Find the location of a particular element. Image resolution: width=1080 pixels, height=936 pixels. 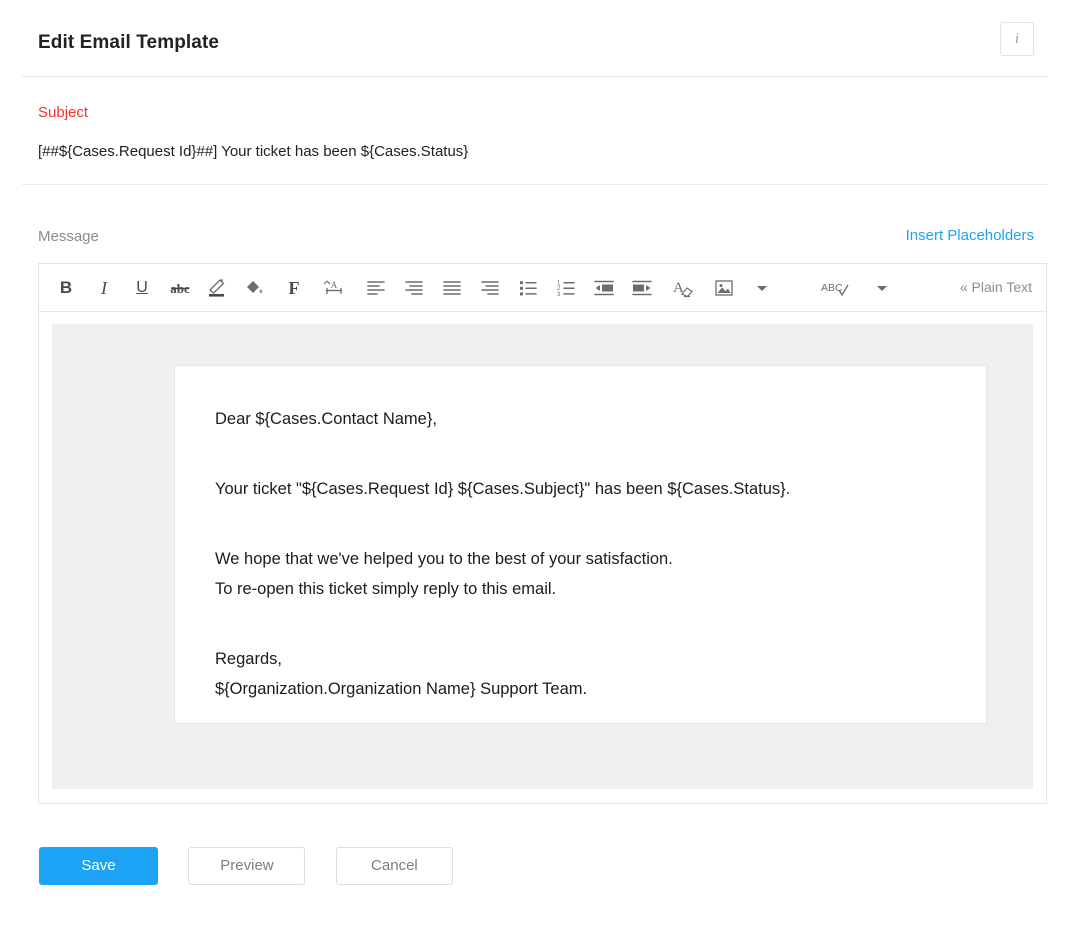

spellcheck-icon: ABC is located at coordinates (836, 288).